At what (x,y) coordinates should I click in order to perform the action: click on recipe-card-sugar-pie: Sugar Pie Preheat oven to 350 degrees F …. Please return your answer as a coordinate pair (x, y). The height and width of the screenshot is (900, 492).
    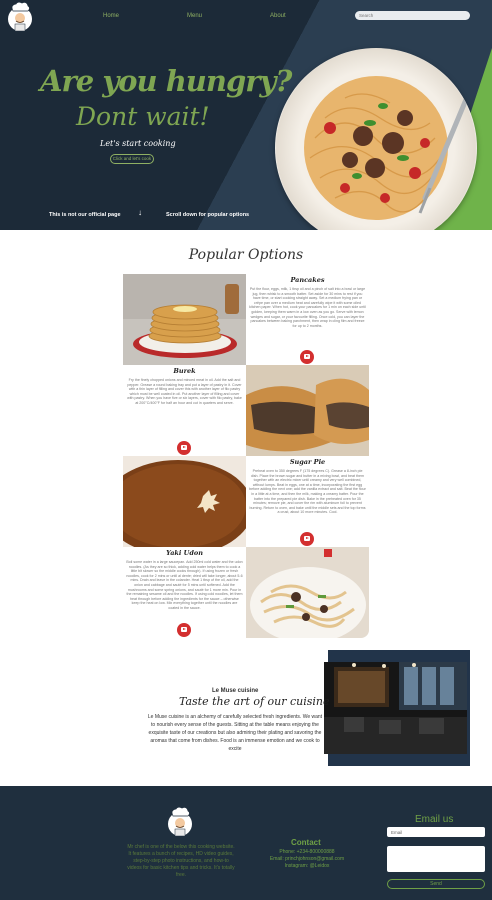
    Looking at the image, I should click on (307, 501).